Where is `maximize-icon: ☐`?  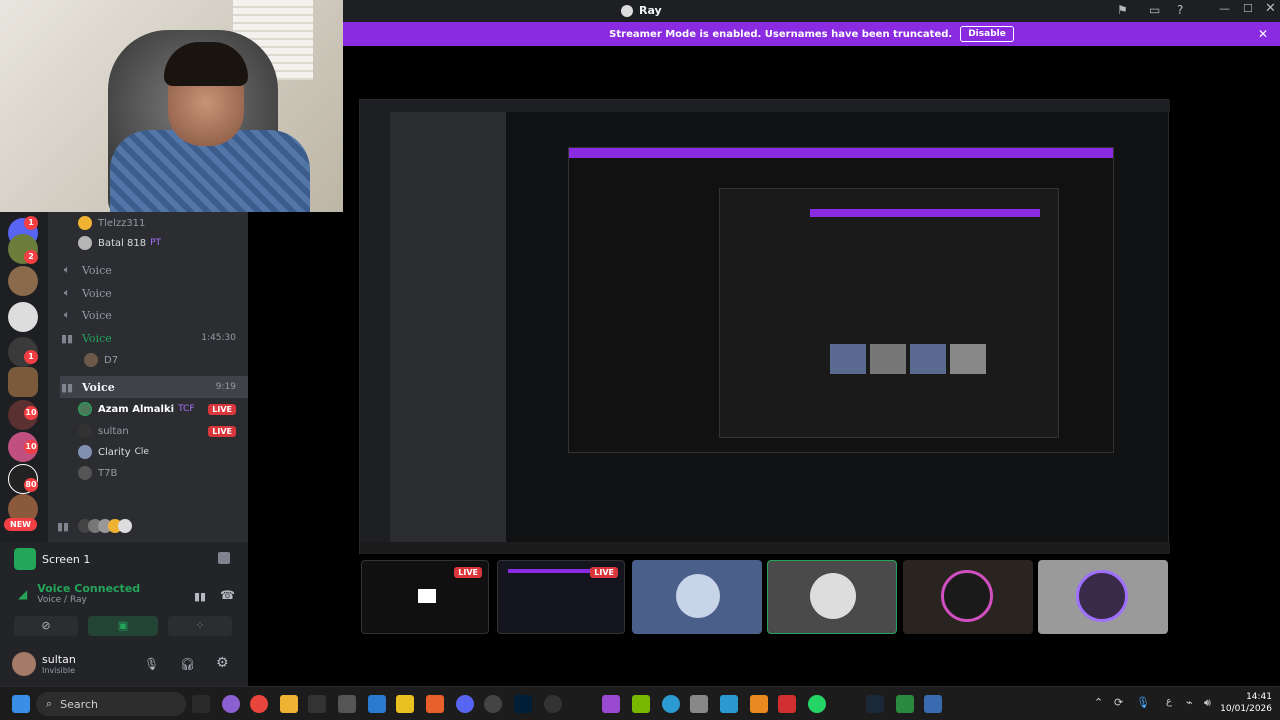
maximize-icon: ☐ is located at coordinates (1248, 8).